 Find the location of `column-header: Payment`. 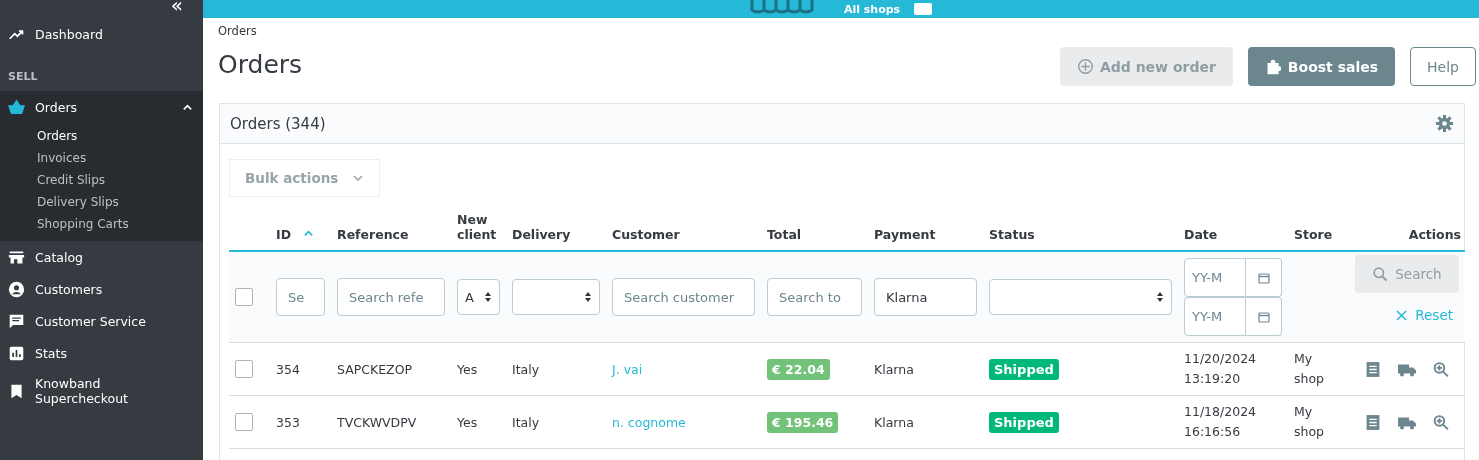

column-header: Payment is located at coordinates (905, 234).